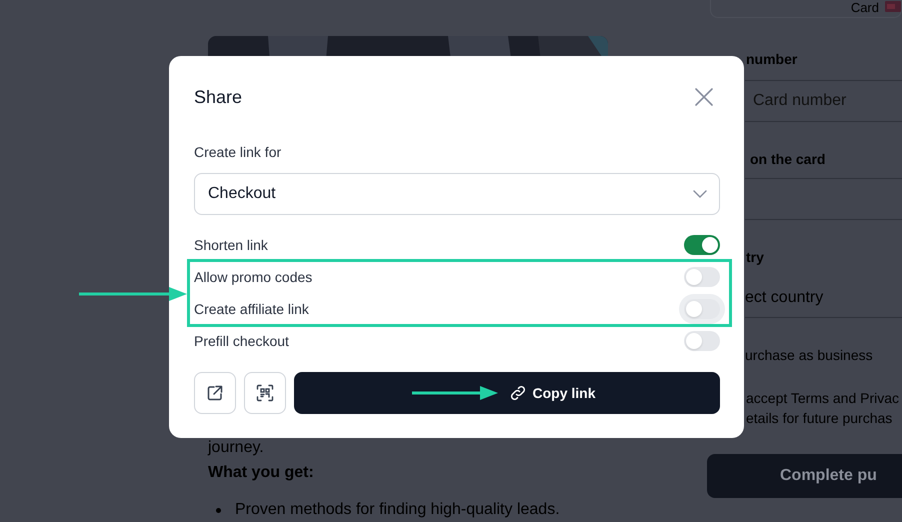 The height and width of the screenshot is (522, 902). Describe the element at coordinates (823, 298) in the screenshot. I see `country-select: ect country` at that location.